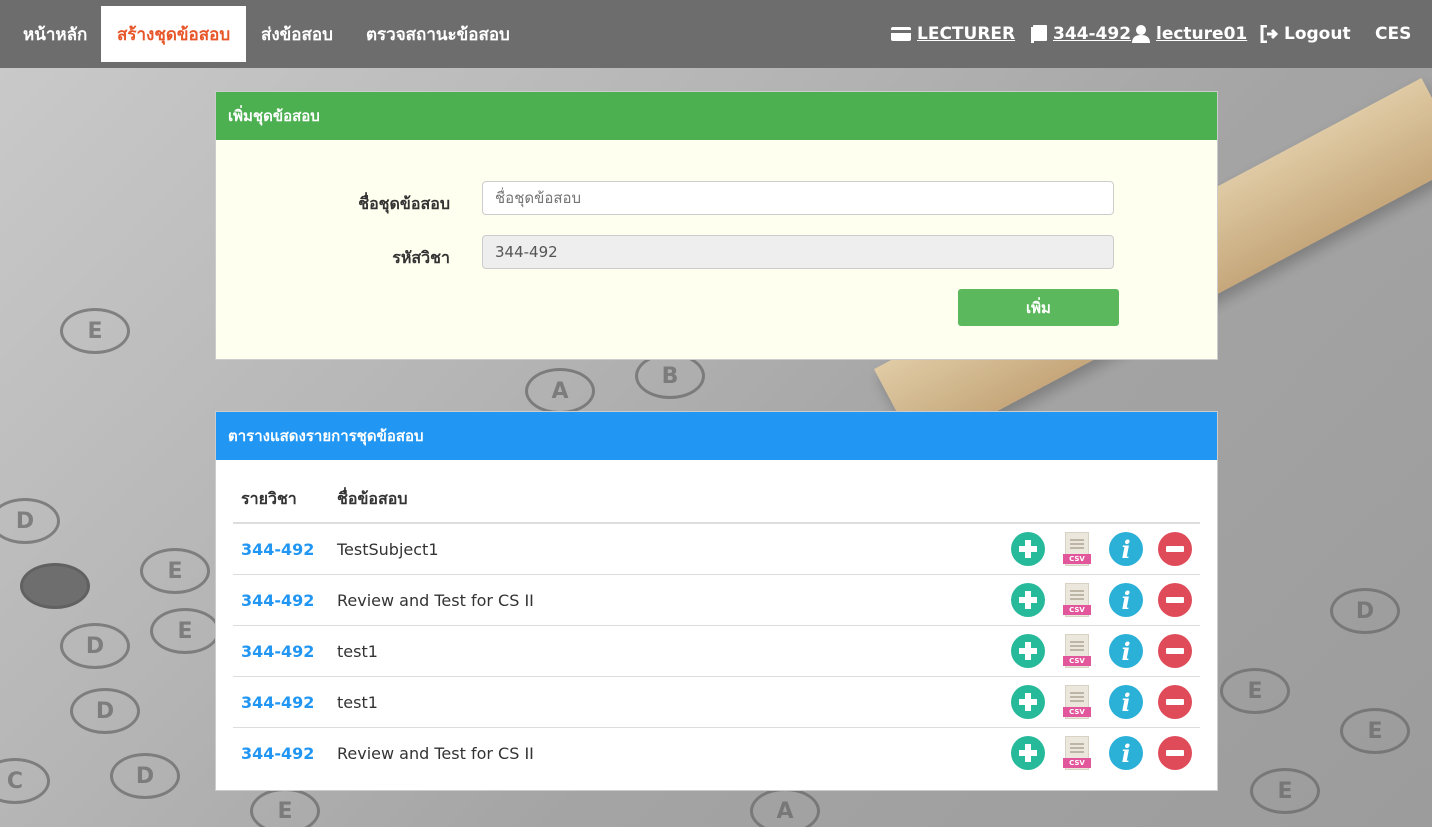 Image resolution: width=1432 pixels, height=827 pixels. I want to click on id-card-icon, so click(901, 34).